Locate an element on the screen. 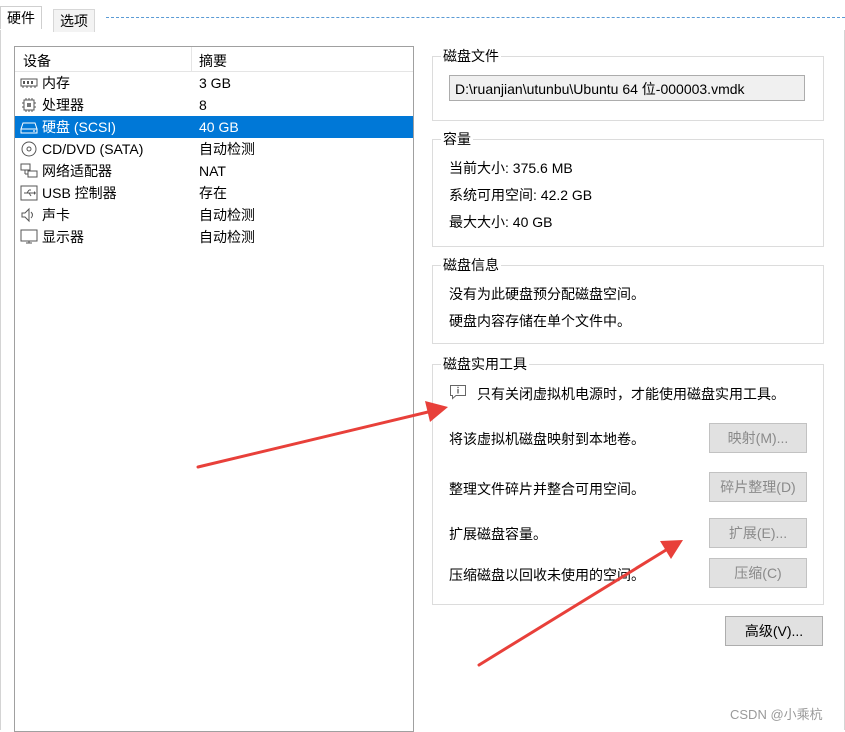  device-name: 网络适配器 is located at coordinates (77, 171).